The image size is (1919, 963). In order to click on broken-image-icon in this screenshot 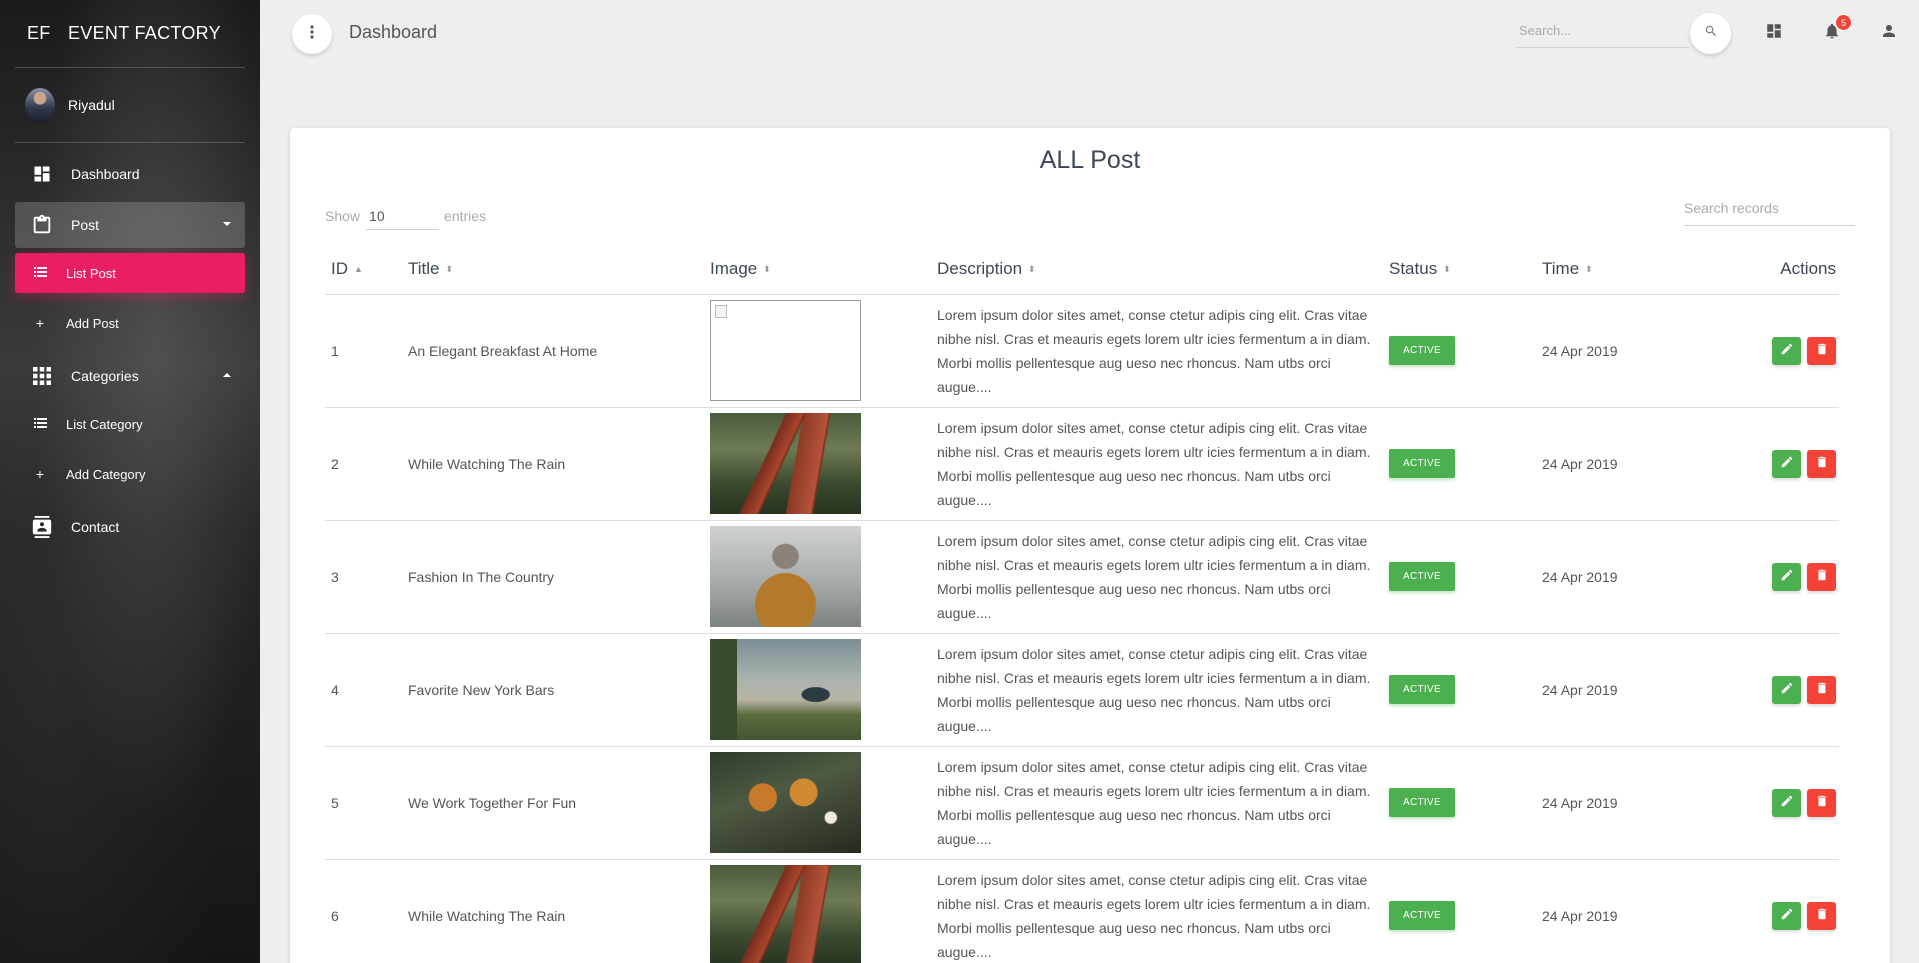, I will do `click(721, 311)`.